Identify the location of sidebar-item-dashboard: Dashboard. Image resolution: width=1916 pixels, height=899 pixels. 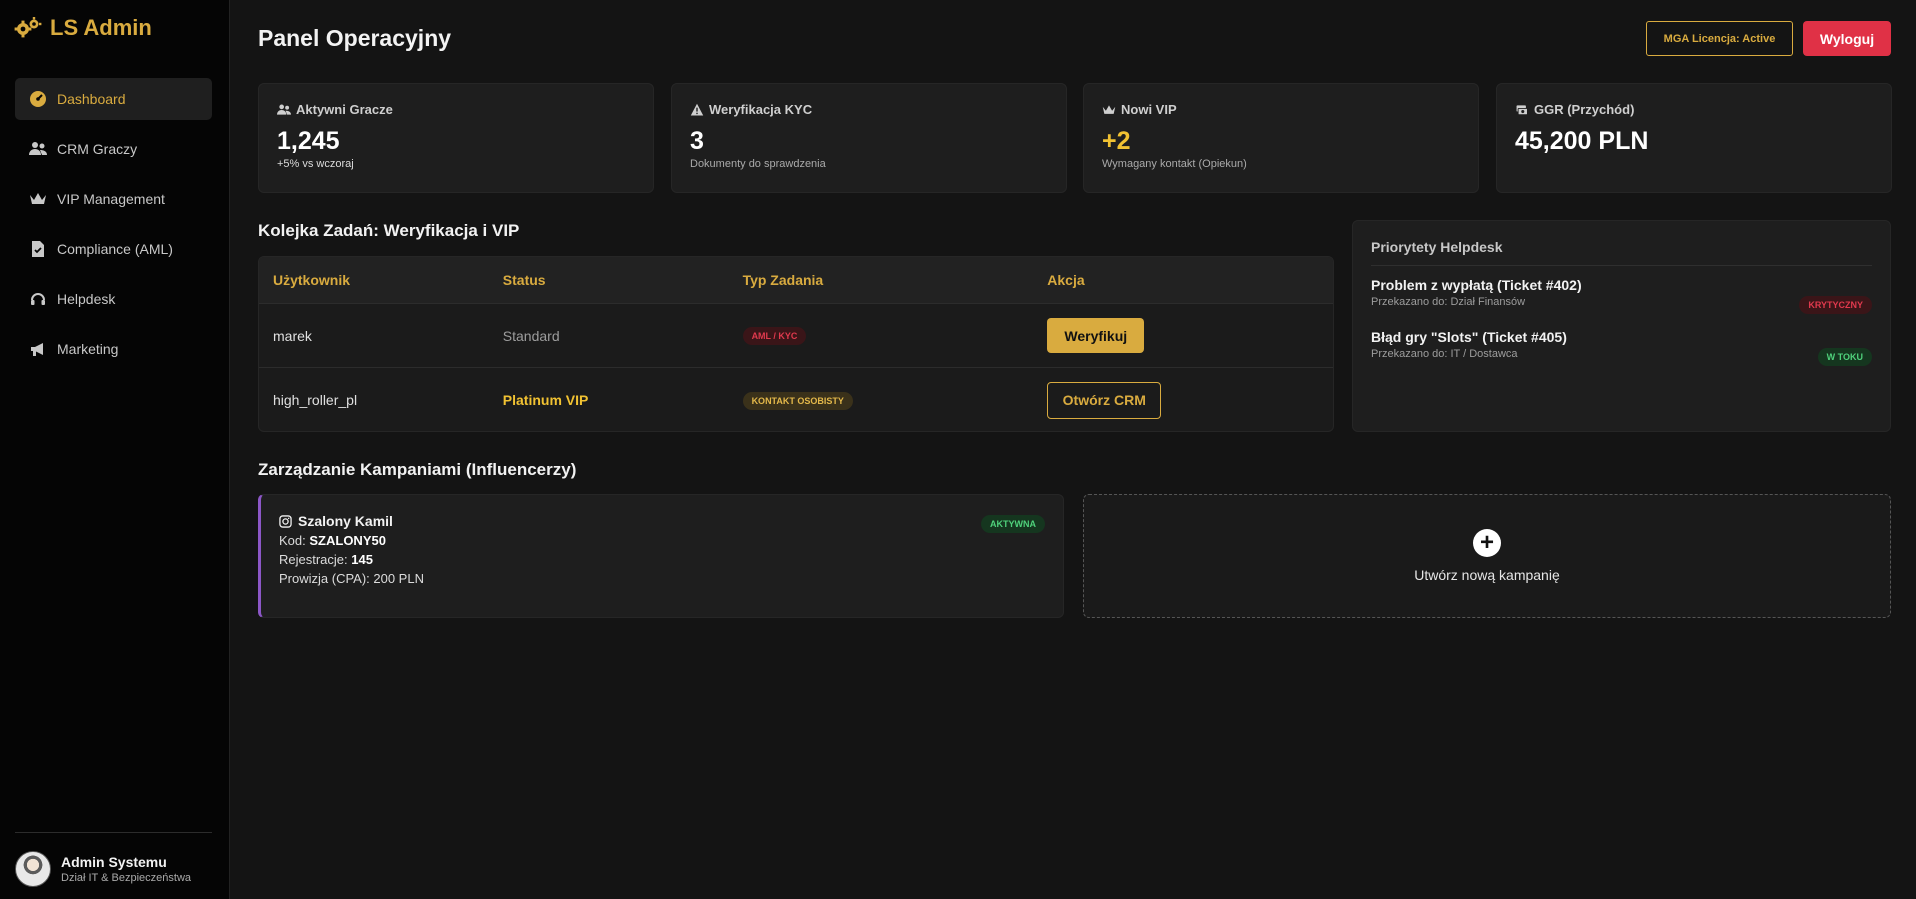
(113, 99).